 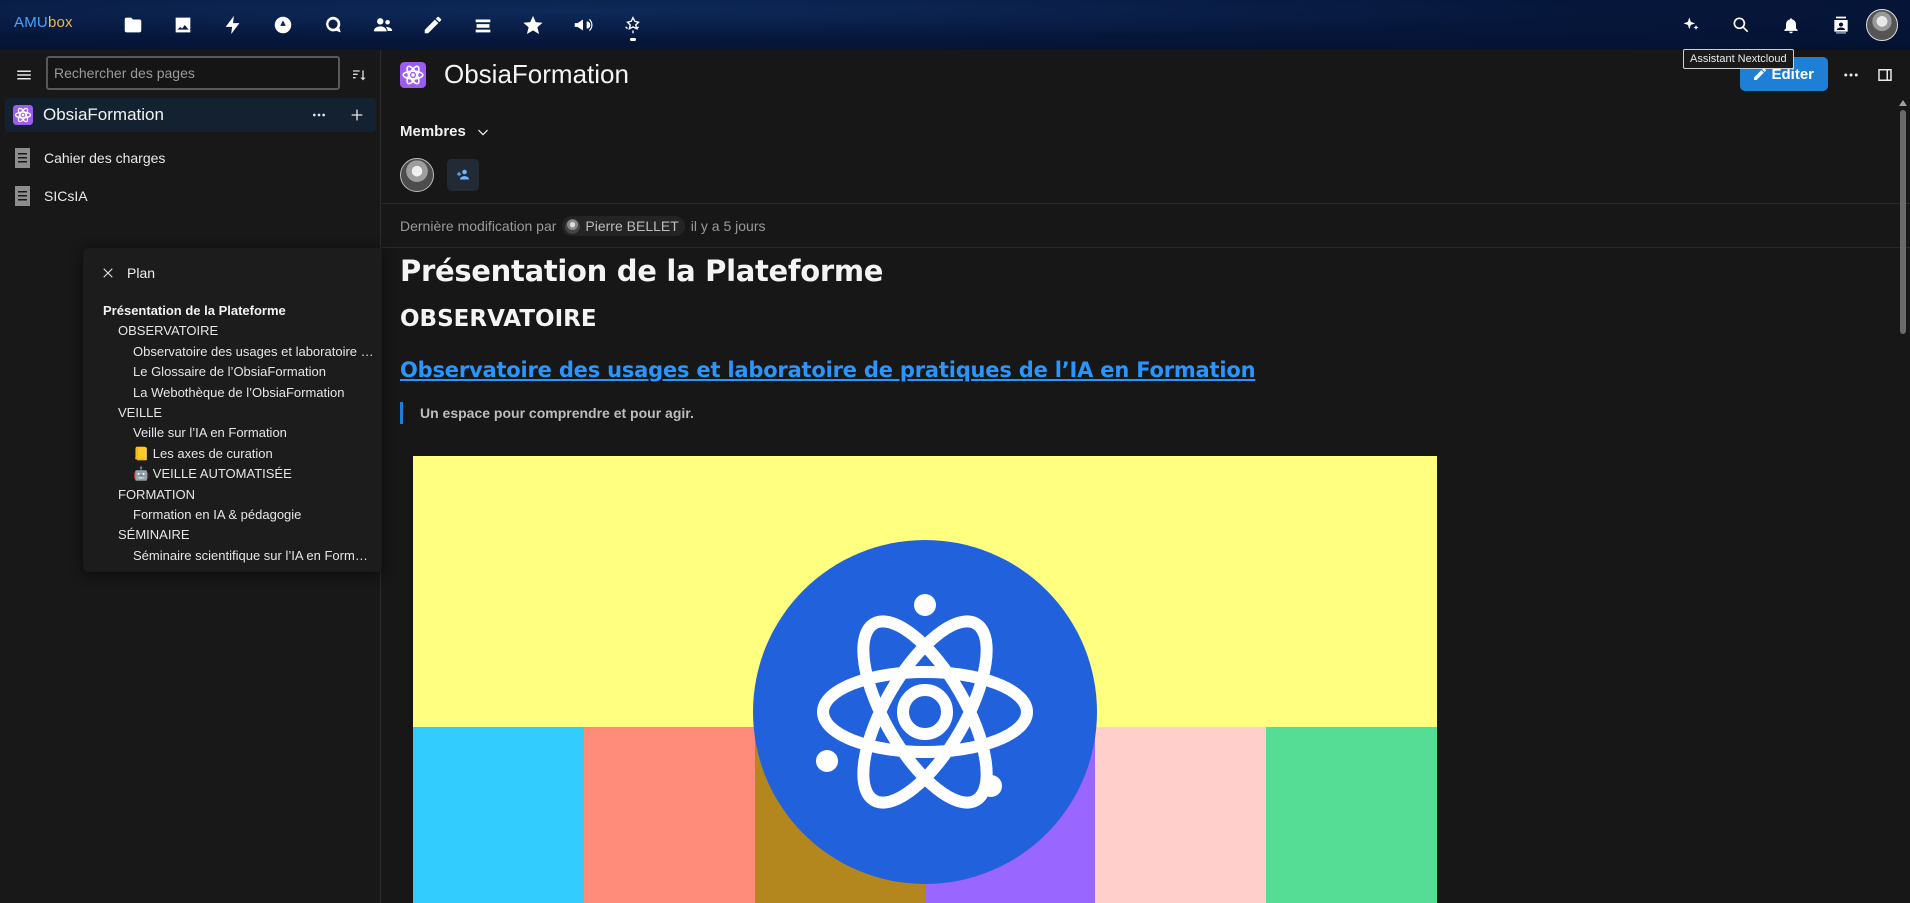 What do you see at coordinates (357, 115) in the screenshot?
I see `add-page-icon` at bounding box center [357, 115].